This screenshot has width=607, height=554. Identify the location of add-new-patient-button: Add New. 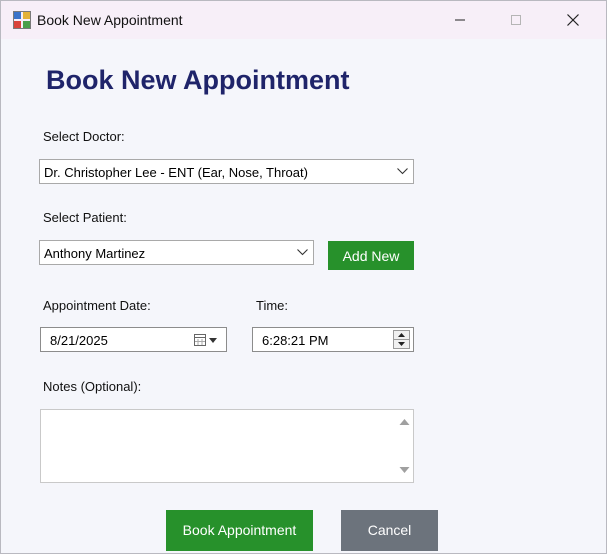
(371, 255).